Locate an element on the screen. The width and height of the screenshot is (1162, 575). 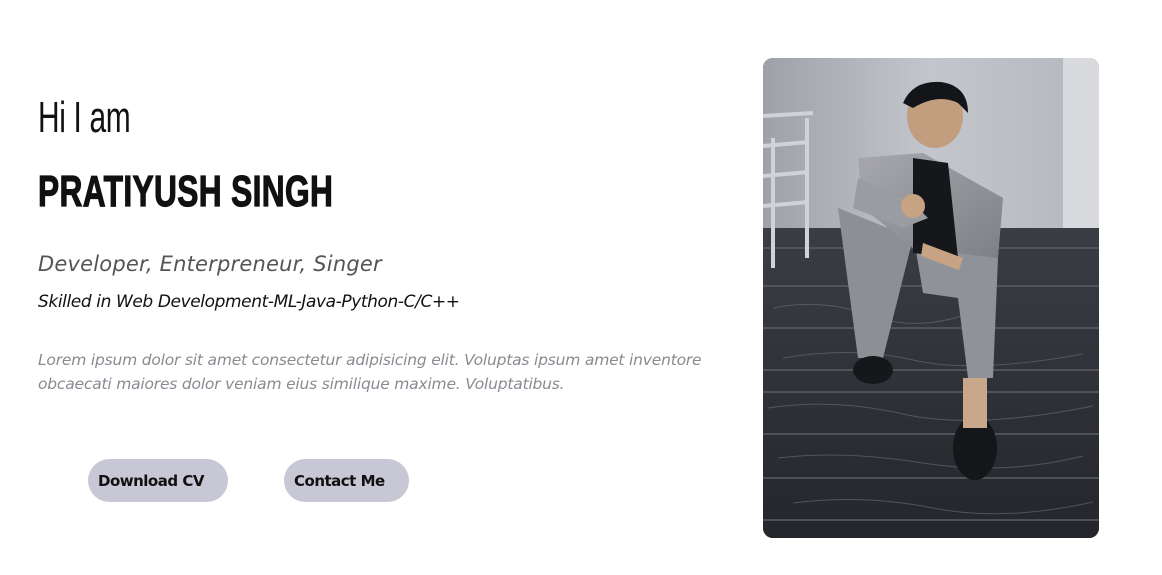
roles-text: Developer, Enterpreneur, Singer is located at coordinates (210, 264).